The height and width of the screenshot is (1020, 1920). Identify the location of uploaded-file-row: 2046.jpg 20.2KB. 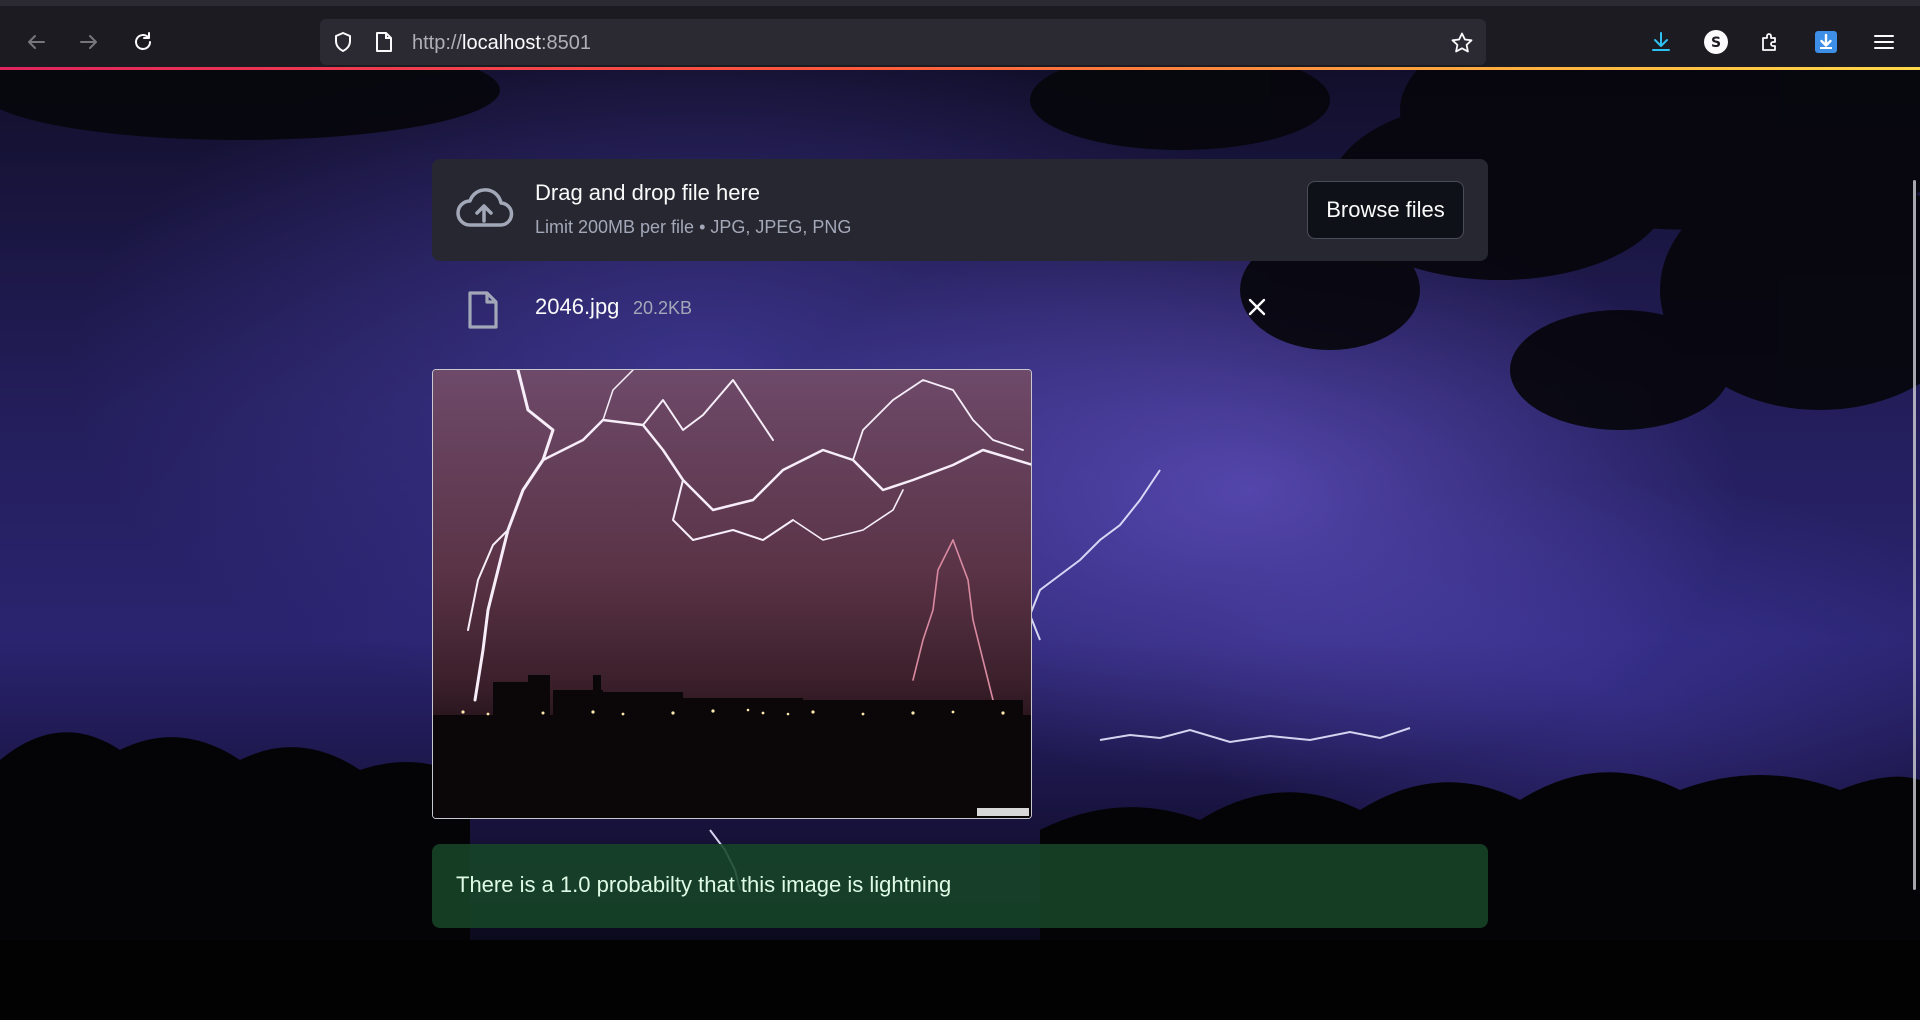
(960, 313).